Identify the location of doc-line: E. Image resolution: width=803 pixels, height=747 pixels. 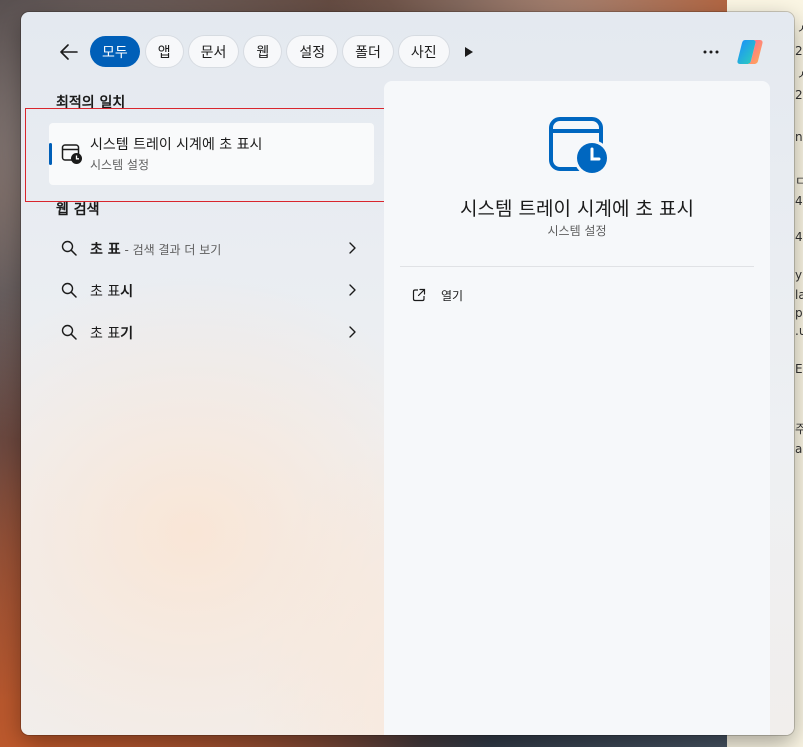
(799, 369).